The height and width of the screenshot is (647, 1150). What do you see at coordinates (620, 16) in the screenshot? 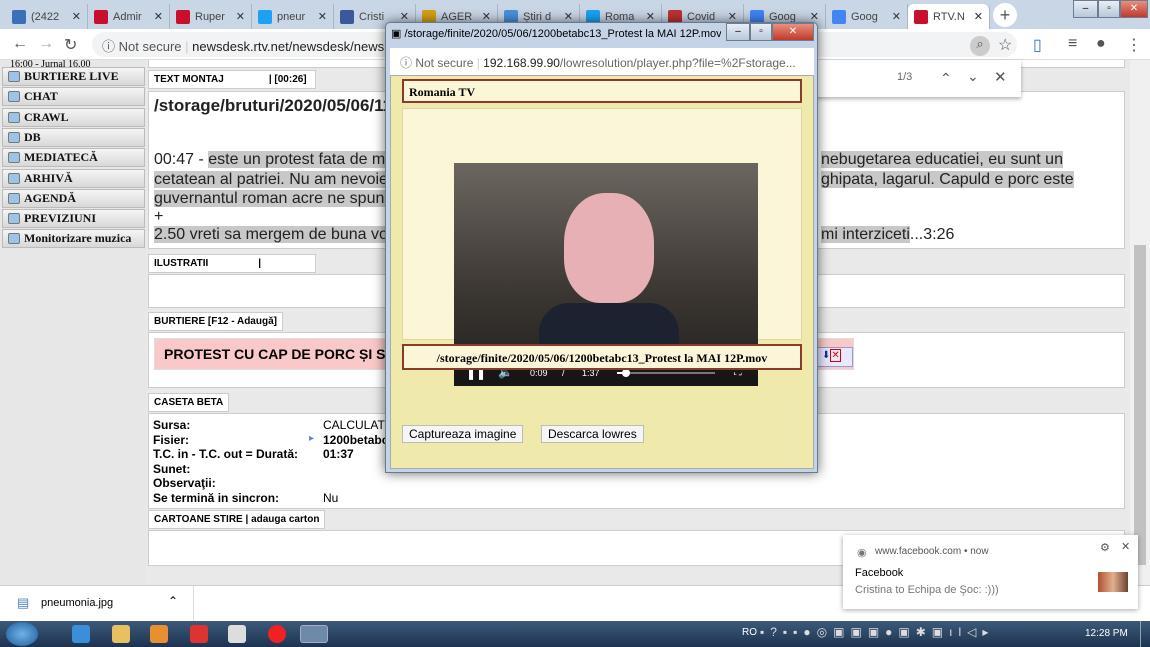
I see `tab-label: Roma` at bounding box center [620, 16].